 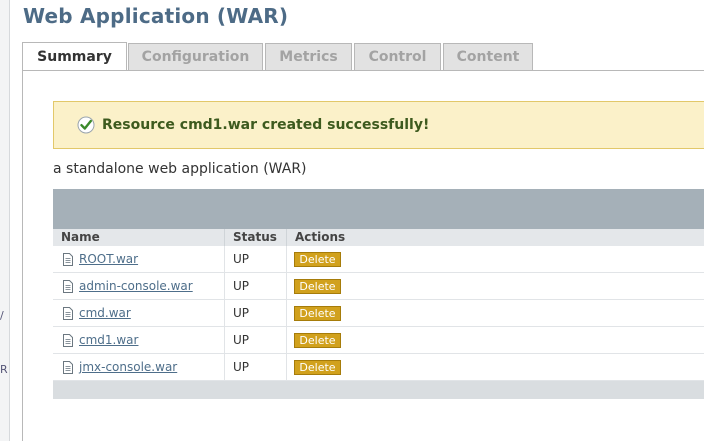 I want to click on name-cell: admin-console.war, so click(x=139, y=286).